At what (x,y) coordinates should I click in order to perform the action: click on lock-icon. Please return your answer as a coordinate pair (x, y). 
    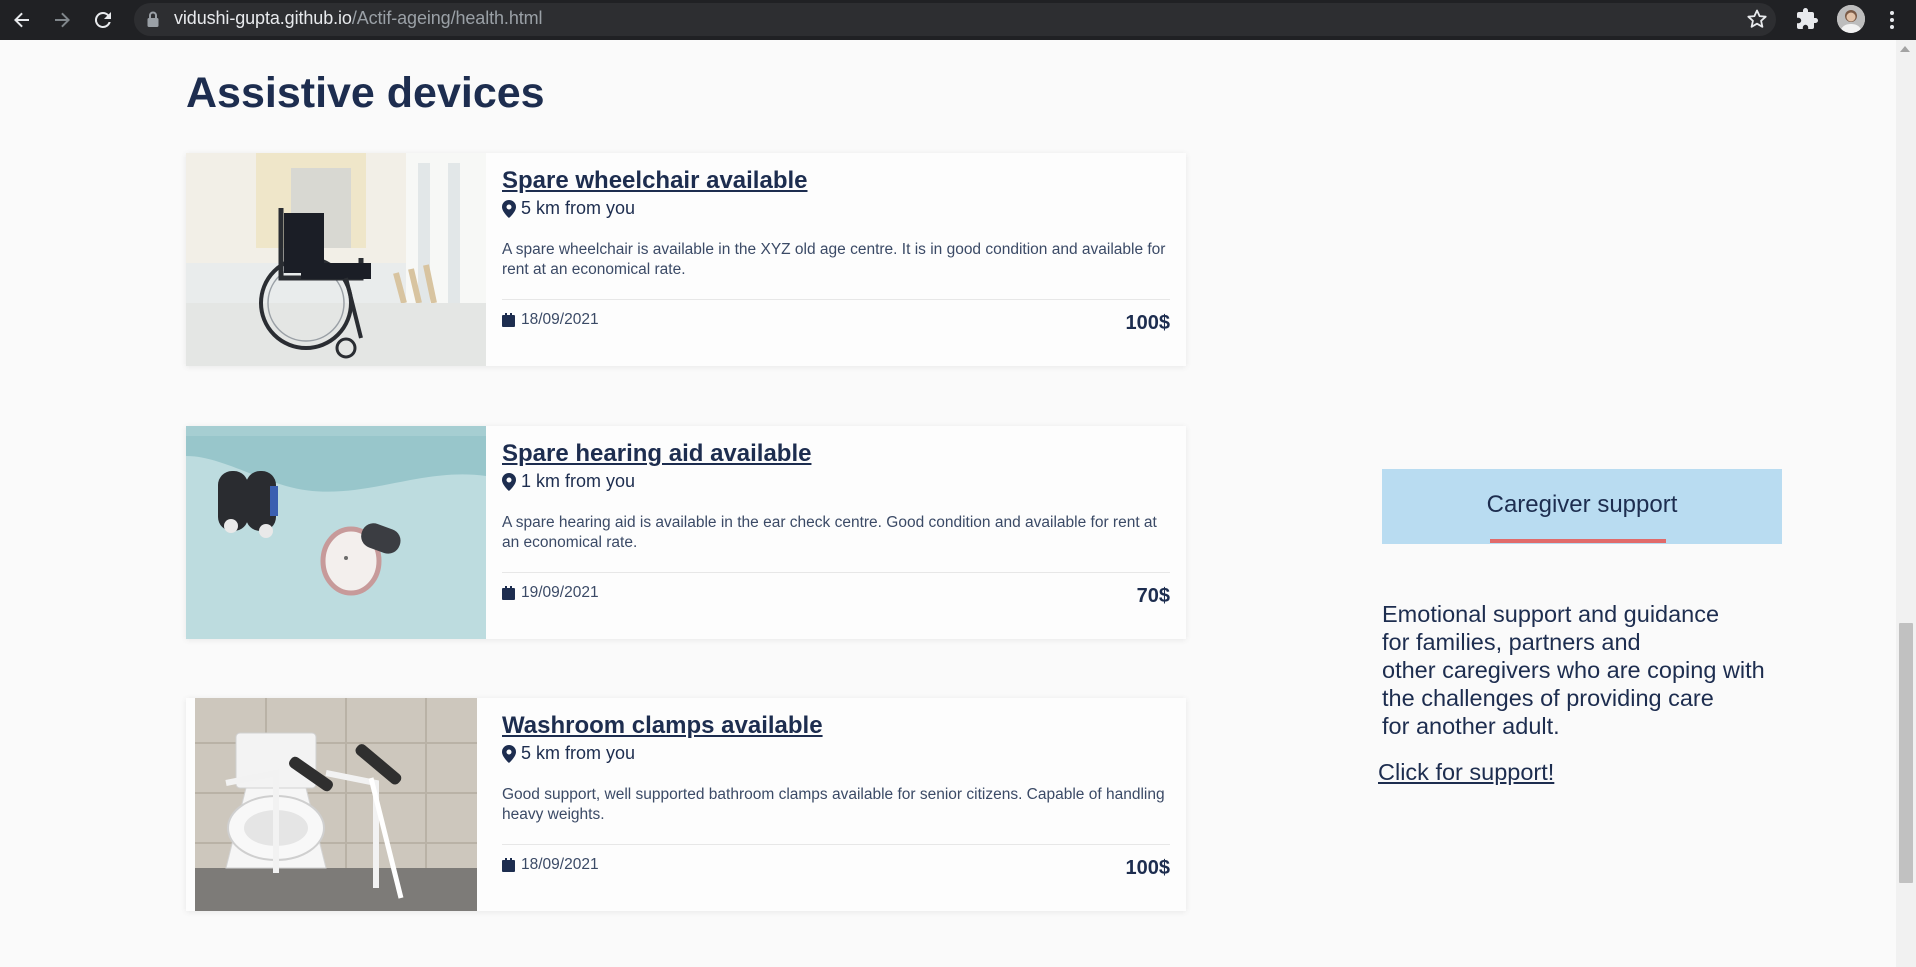
    Looking at the image, I should click on (153, 19).